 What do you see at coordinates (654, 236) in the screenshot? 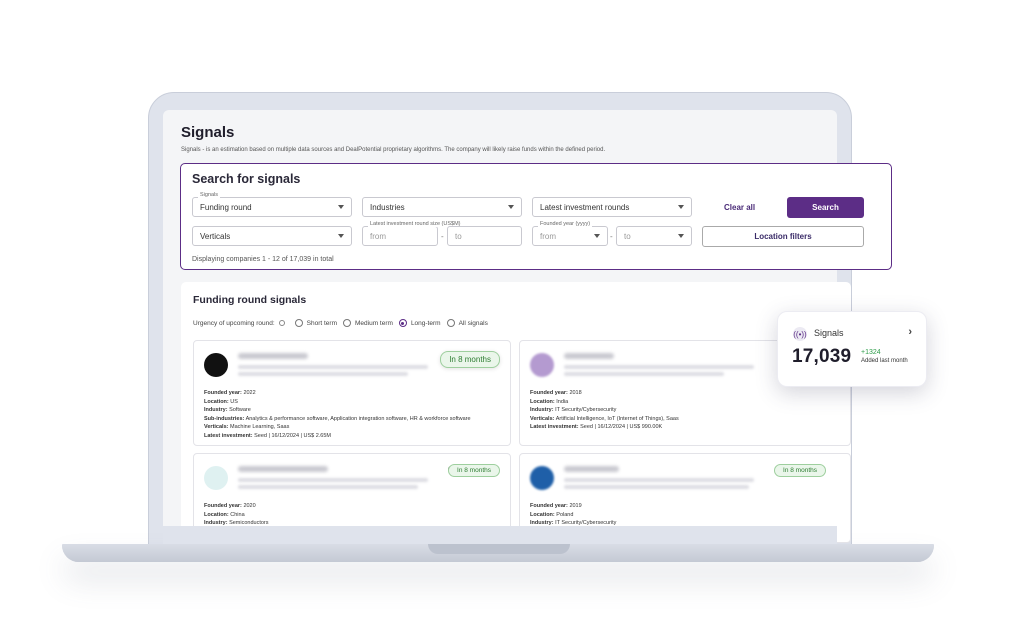
I see `founded-to-select: to` at bounding box center [654, 236].